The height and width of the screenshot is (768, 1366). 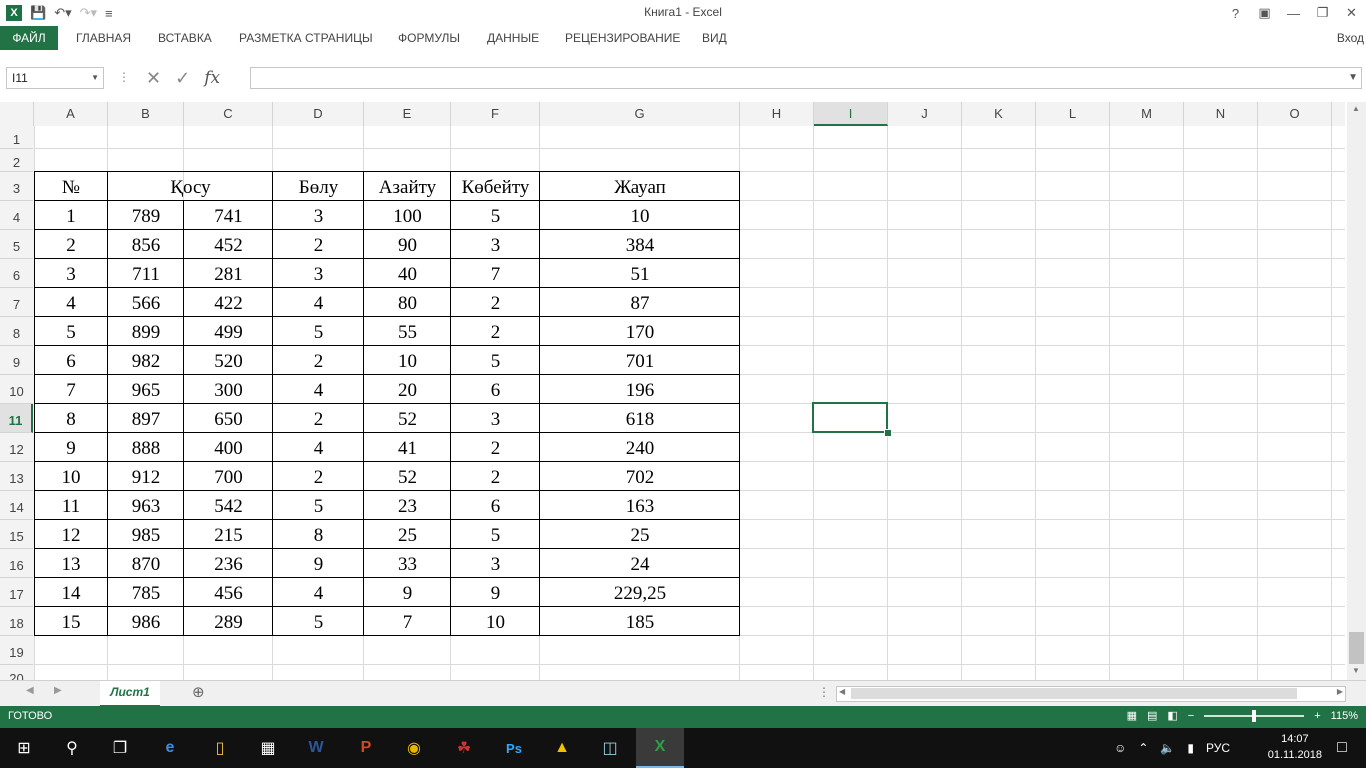 I want to click on keyboard-language: РУС, so click(x=1218, y=748).